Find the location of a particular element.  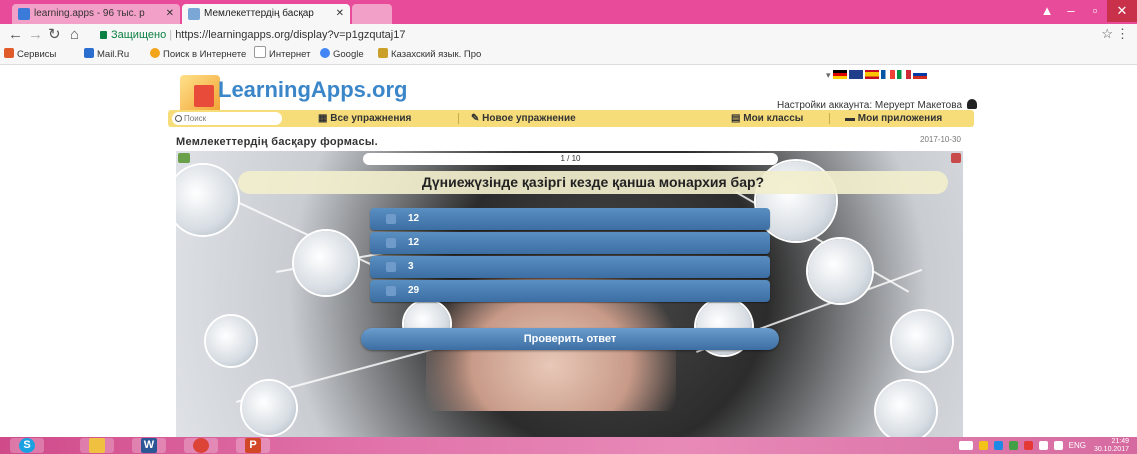

clock-date: 30.10.2017 is located at coordinates (1111, 449).